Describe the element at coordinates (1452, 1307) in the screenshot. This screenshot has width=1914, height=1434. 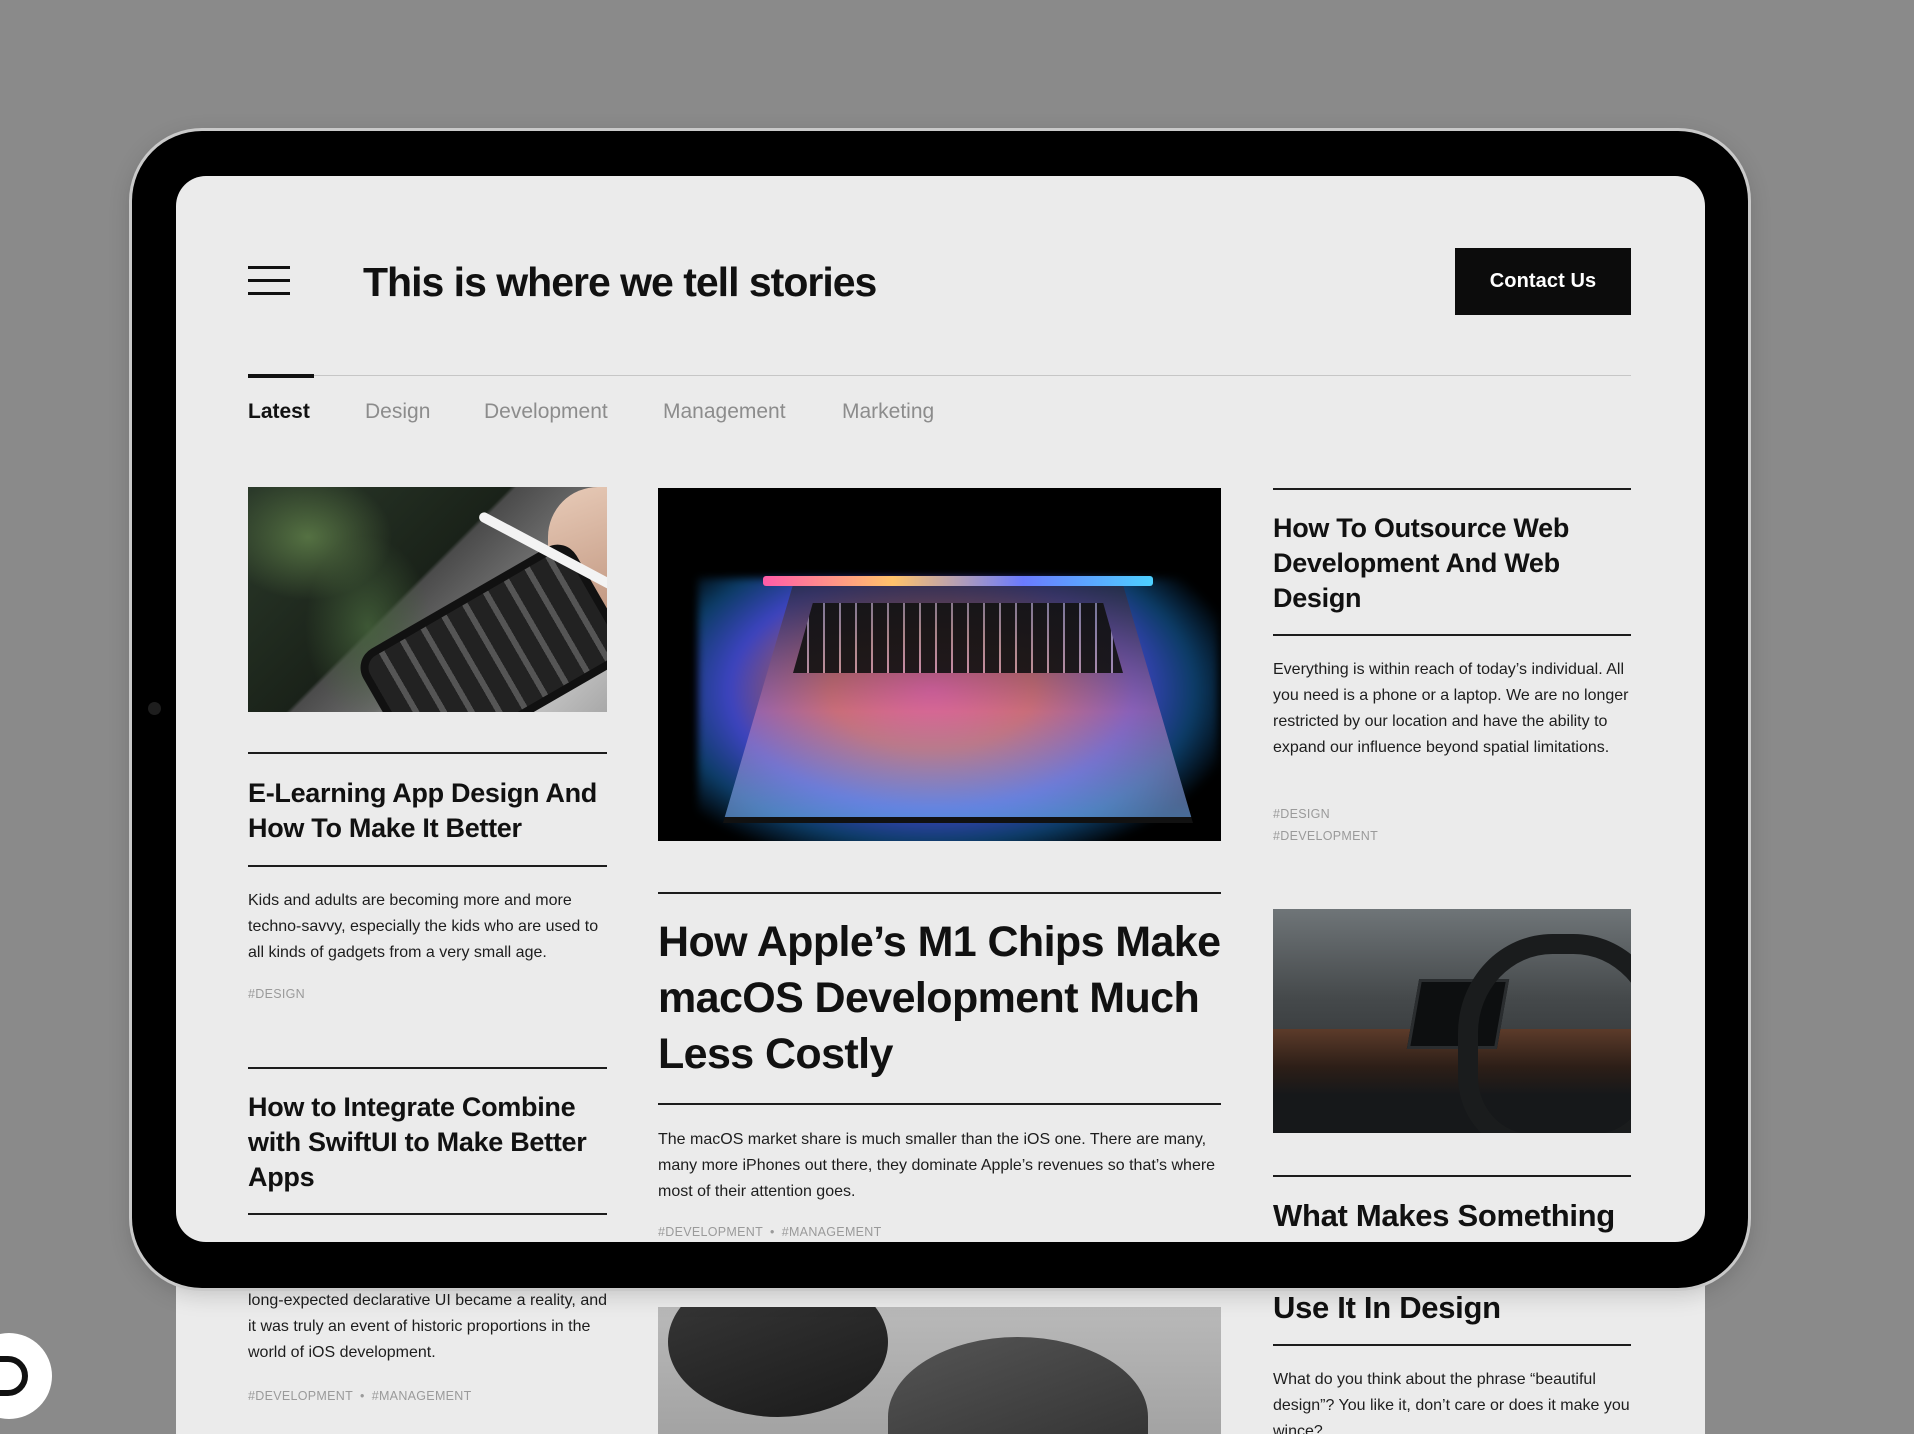
I see `beautiful-design-title-continued: Use It In Design` at that location.